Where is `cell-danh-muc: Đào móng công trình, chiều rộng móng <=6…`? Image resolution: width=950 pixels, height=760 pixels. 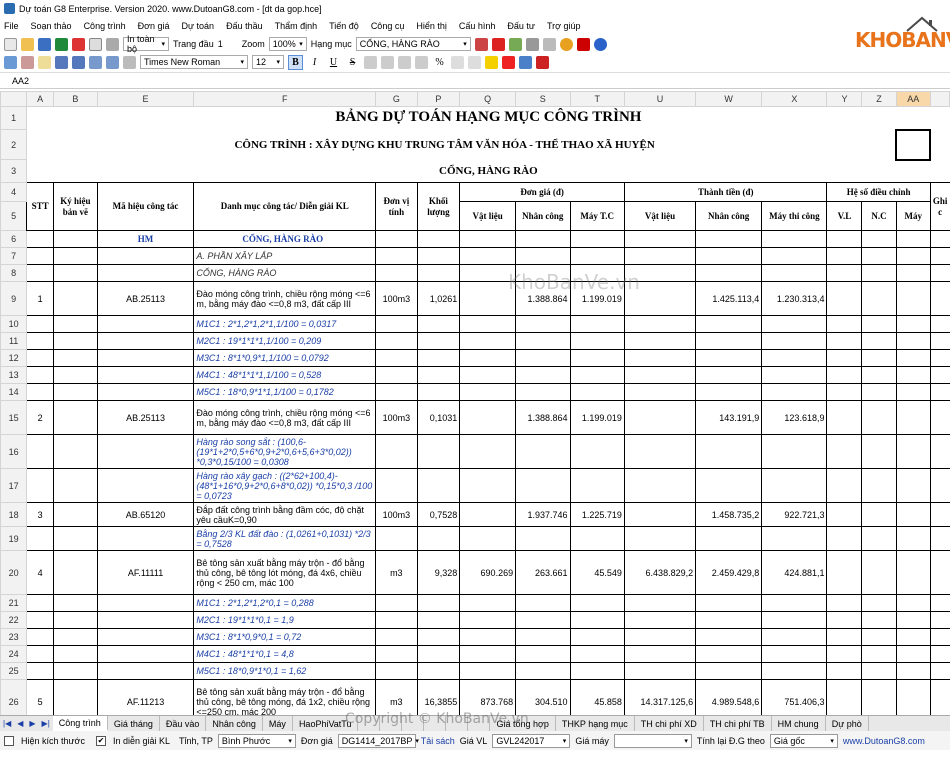 cell-danh-muc: Đào móng công trình, chiều rộng móng <=6… is located at coordinates (285, 417).